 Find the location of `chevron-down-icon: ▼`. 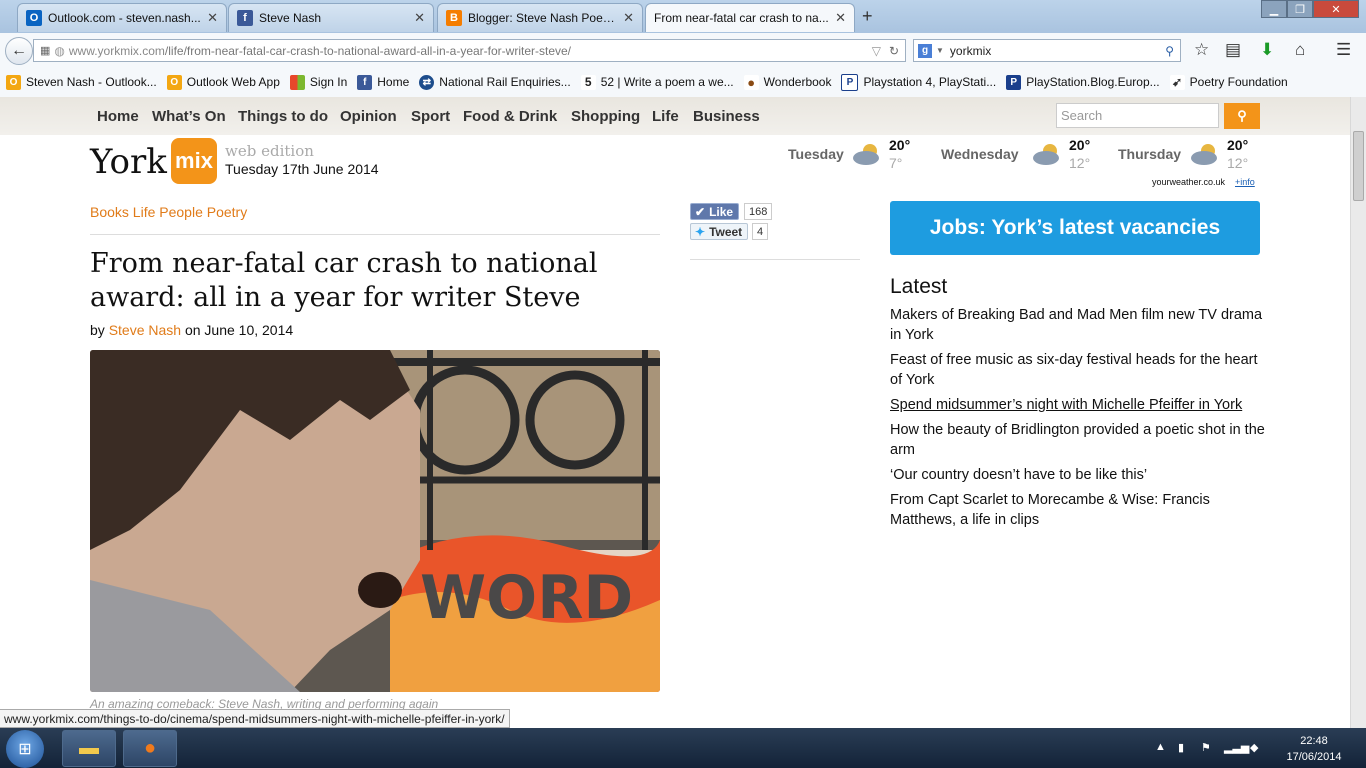

chevron-down-icon: ▼ is located at coordinates (940, 50).